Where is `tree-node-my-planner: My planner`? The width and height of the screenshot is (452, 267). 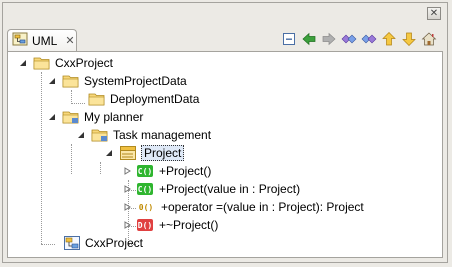
tree-node-my-planner: My planner is located at coordinates (95, 117).